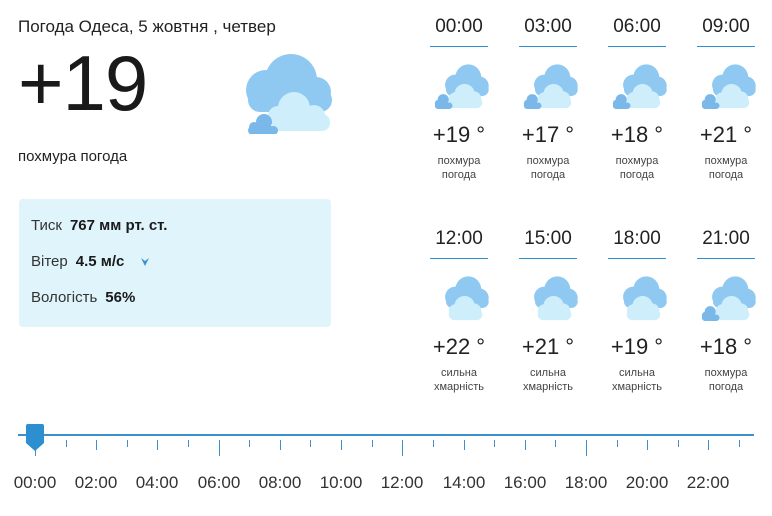 The image size is (772, 516). I want to click on time-slider-label: 14:00, so click(464, 483).